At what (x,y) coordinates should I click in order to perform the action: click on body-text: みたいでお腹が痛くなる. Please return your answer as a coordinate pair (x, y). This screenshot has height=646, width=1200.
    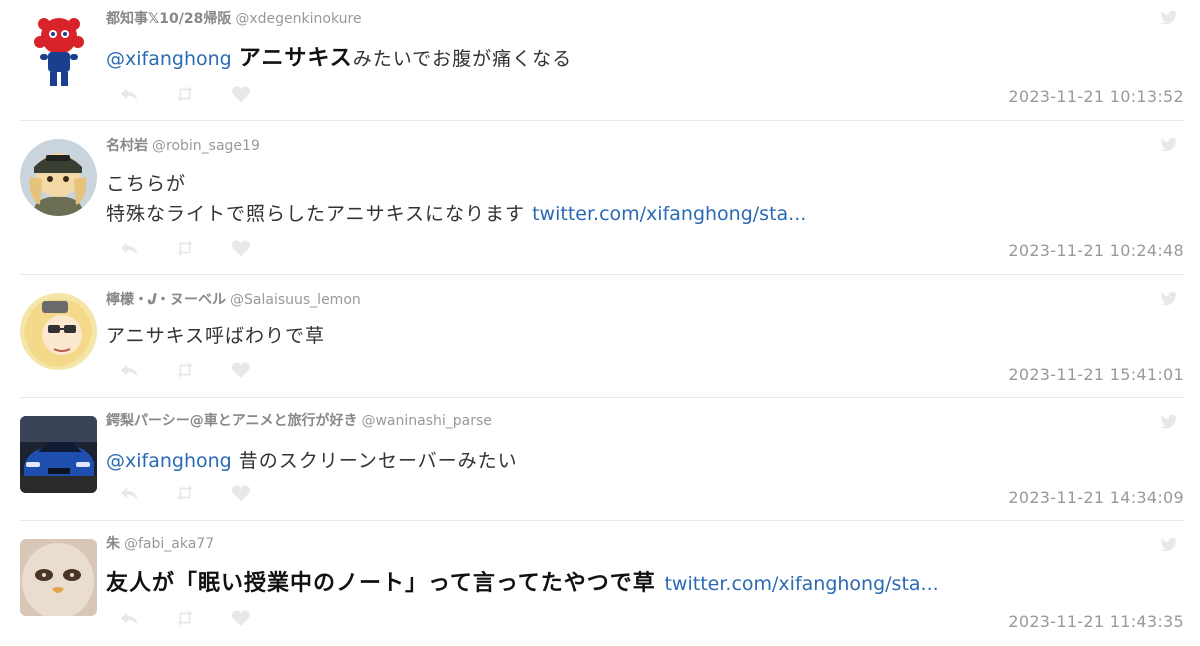
    Looking at the image, I should click on (462, 59).